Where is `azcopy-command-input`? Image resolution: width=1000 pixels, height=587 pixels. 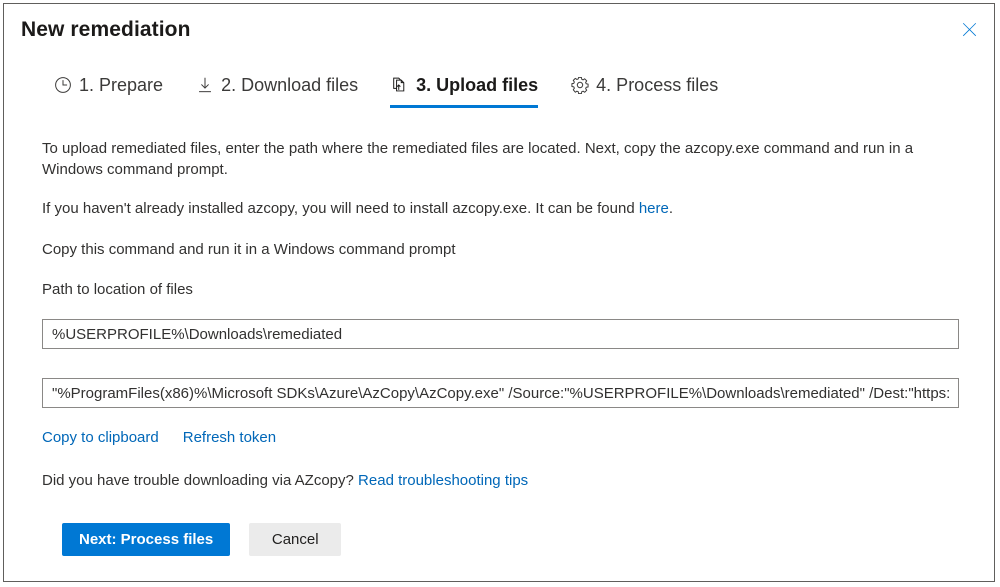 azcopy-command-input is located at coordinates (500, 393).